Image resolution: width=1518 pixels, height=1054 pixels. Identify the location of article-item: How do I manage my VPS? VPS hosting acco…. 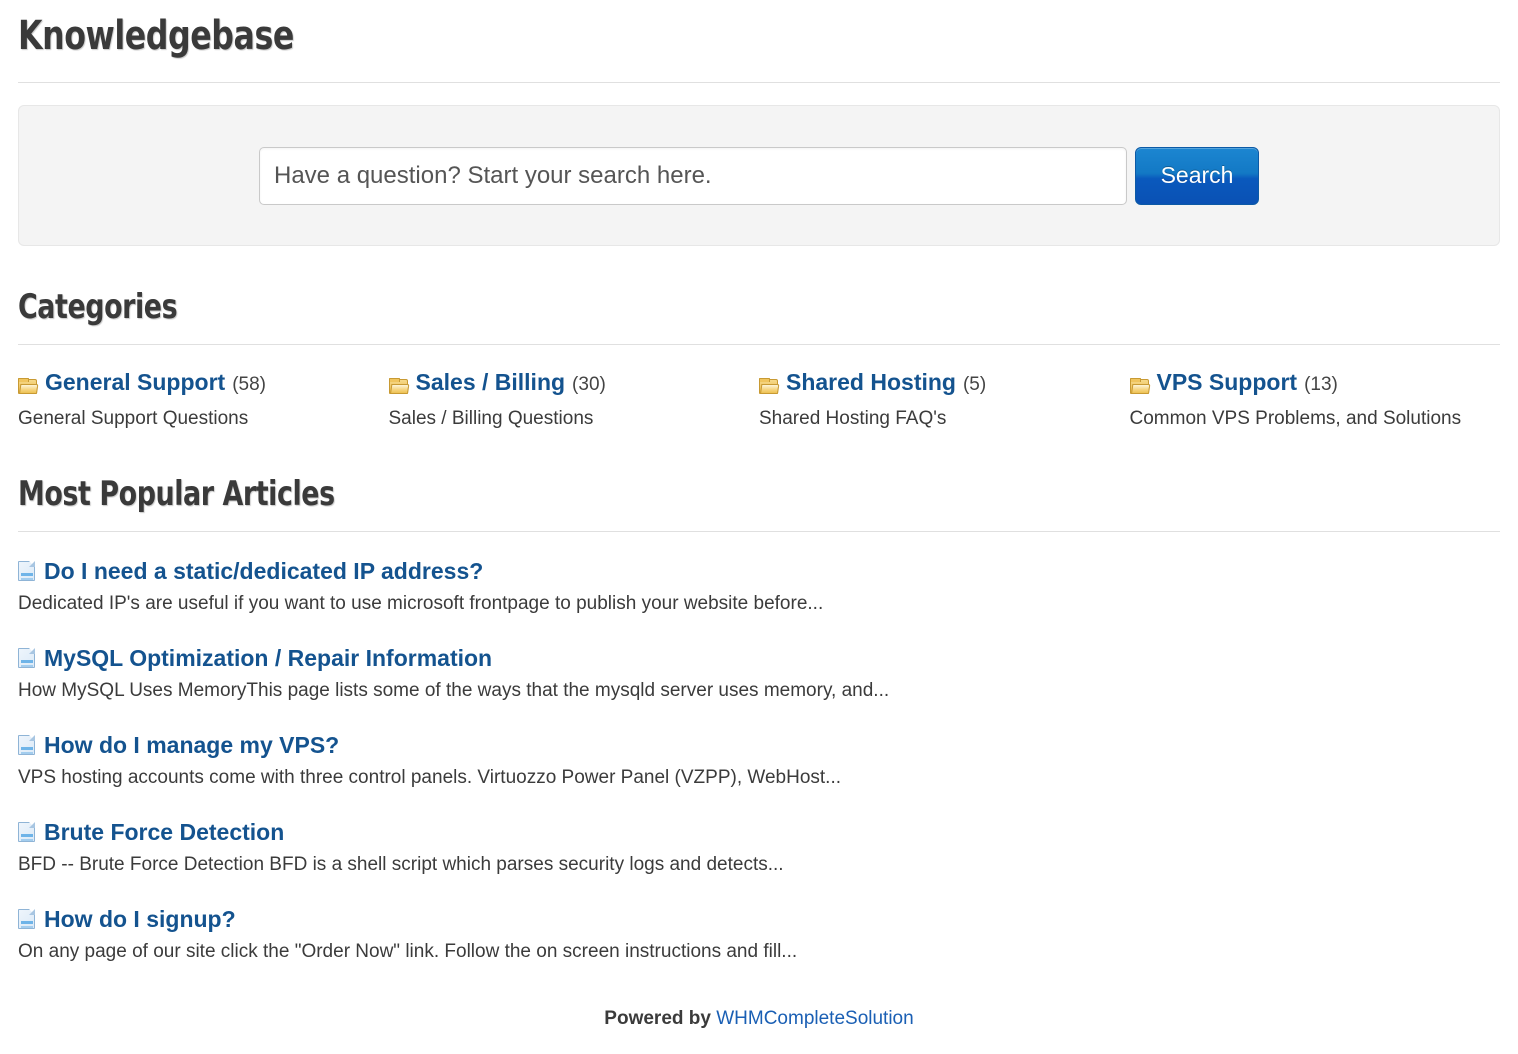
(759, 762).